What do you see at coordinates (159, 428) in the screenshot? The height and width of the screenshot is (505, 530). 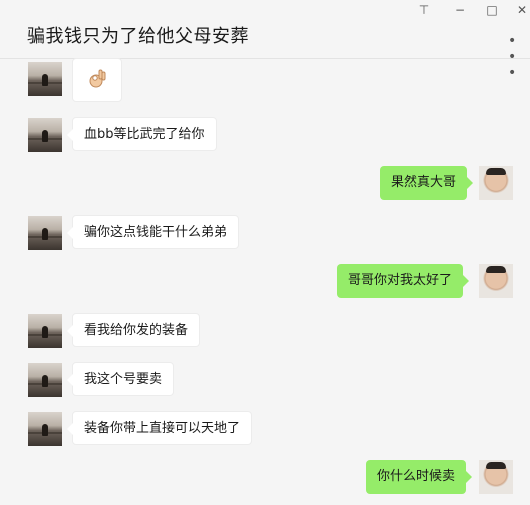 I see `message-bubble: 装备你带上直接可以天地了` at bounding box center [159, 428].